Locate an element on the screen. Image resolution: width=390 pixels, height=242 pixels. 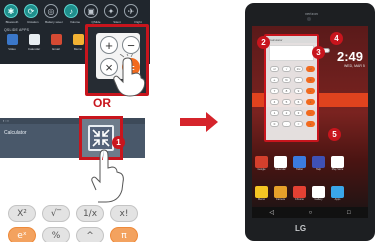
home-app-play-store: Play Store is located at coordinates (337, 163).